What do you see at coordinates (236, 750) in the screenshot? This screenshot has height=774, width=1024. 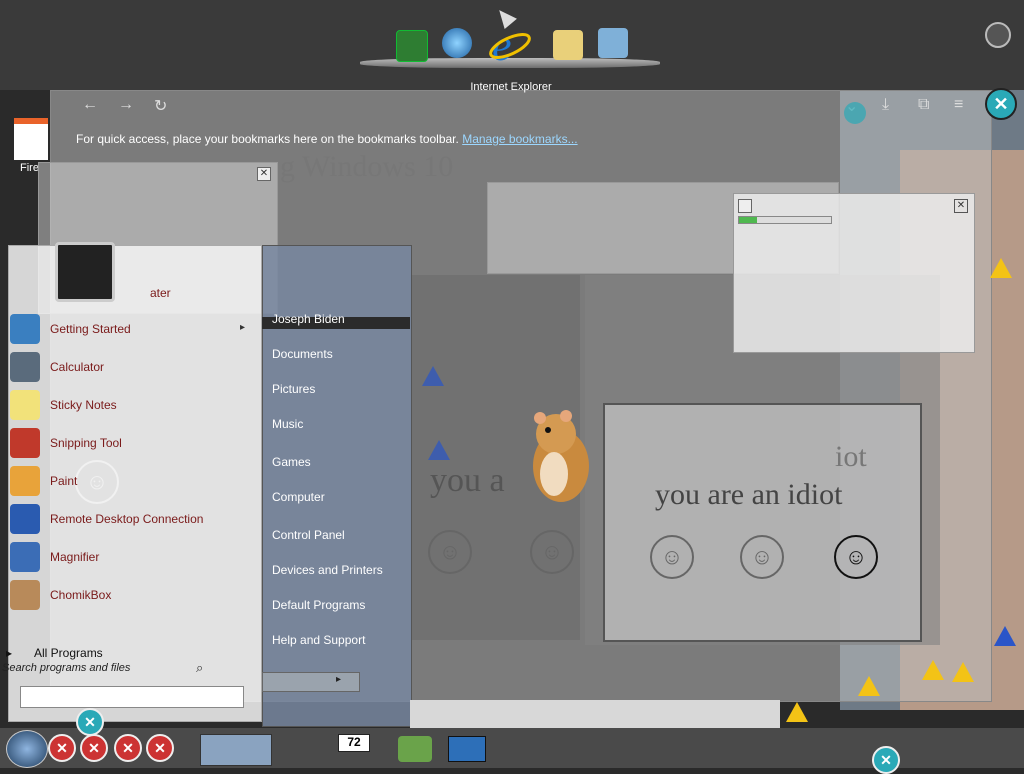 I see `taskbar-button` at bounding box center [236, 750].